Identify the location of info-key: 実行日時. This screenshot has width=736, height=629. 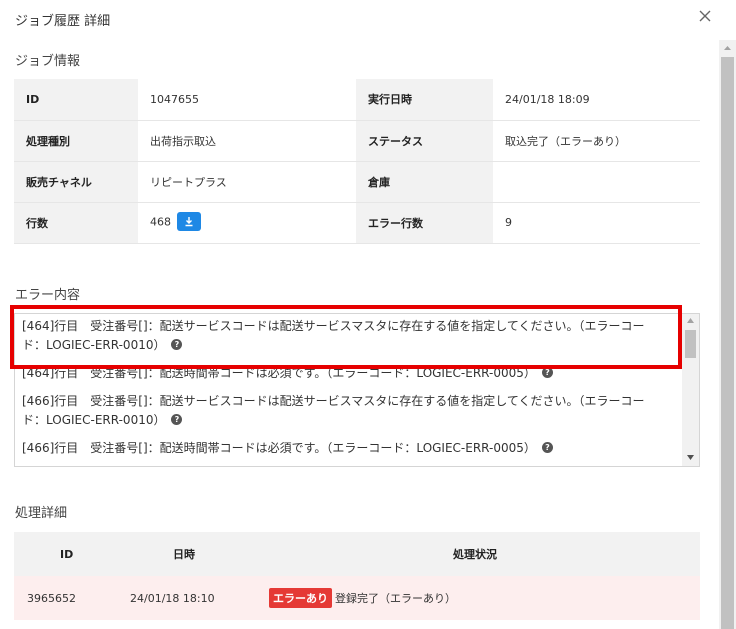
(424, 100).